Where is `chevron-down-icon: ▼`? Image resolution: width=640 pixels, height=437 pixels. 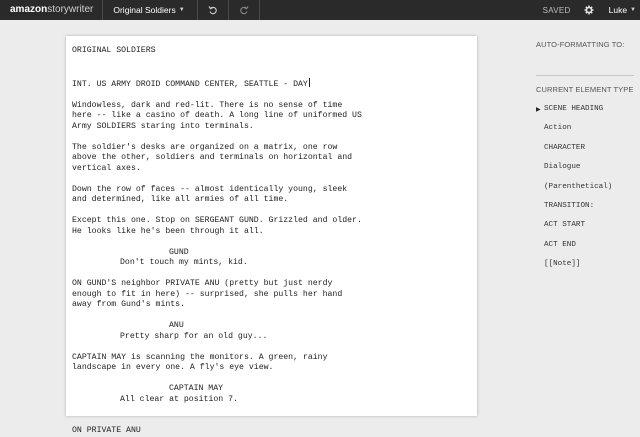
chevron-down-icon: ▼ is located at coordinates (181, 10).